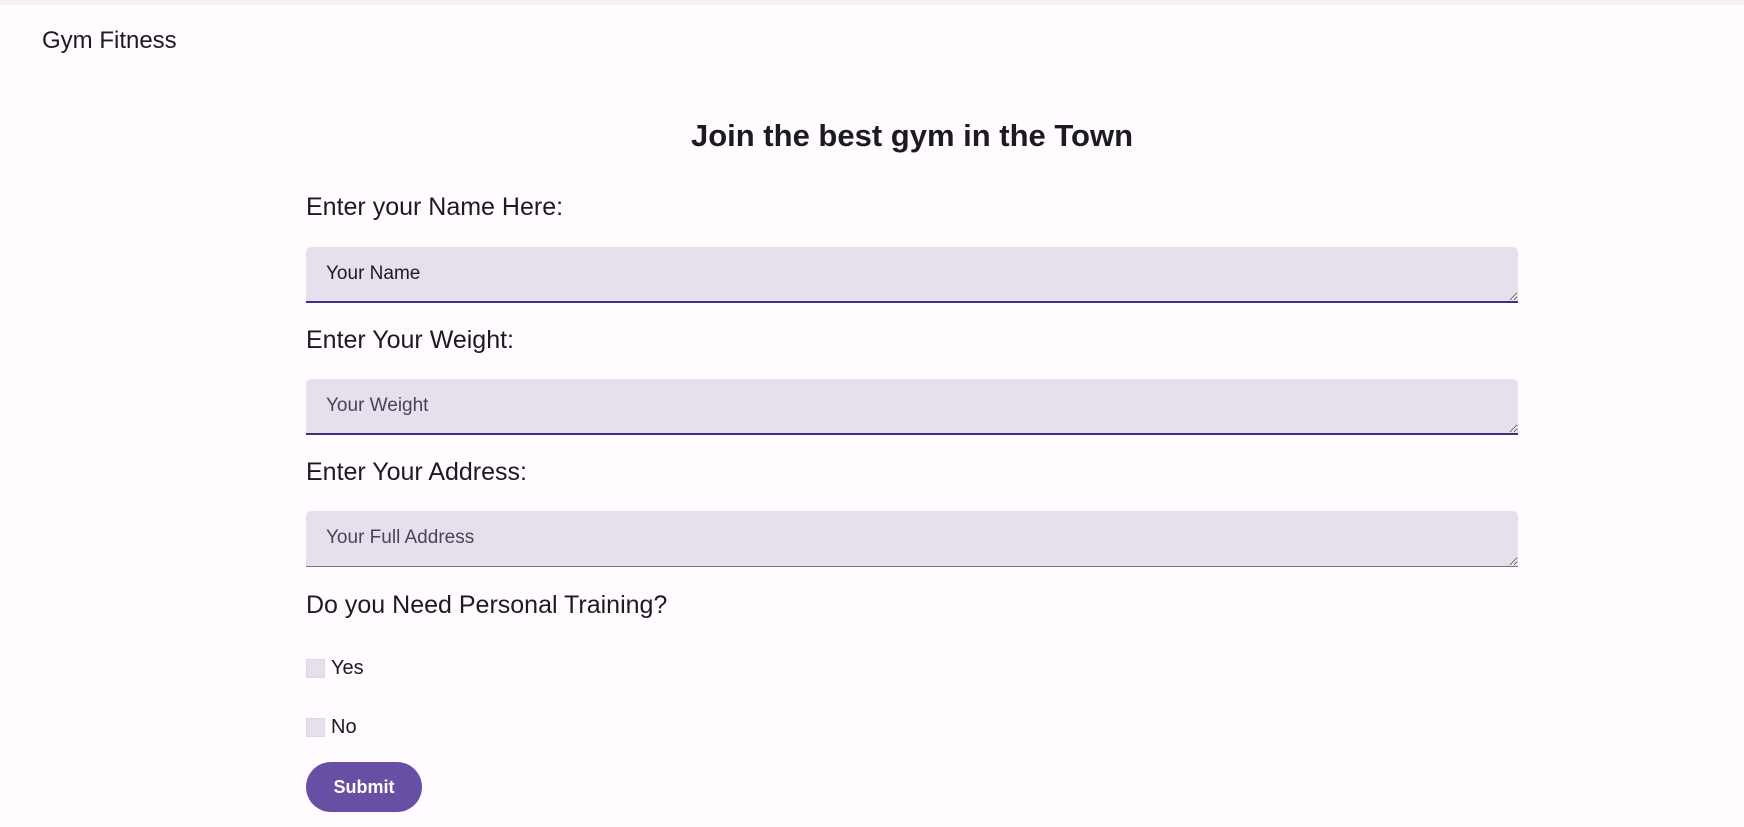 This screenshot has width=1744, height=827. I want to click on name-label: Enter your Name Here:, so click(435, 207).